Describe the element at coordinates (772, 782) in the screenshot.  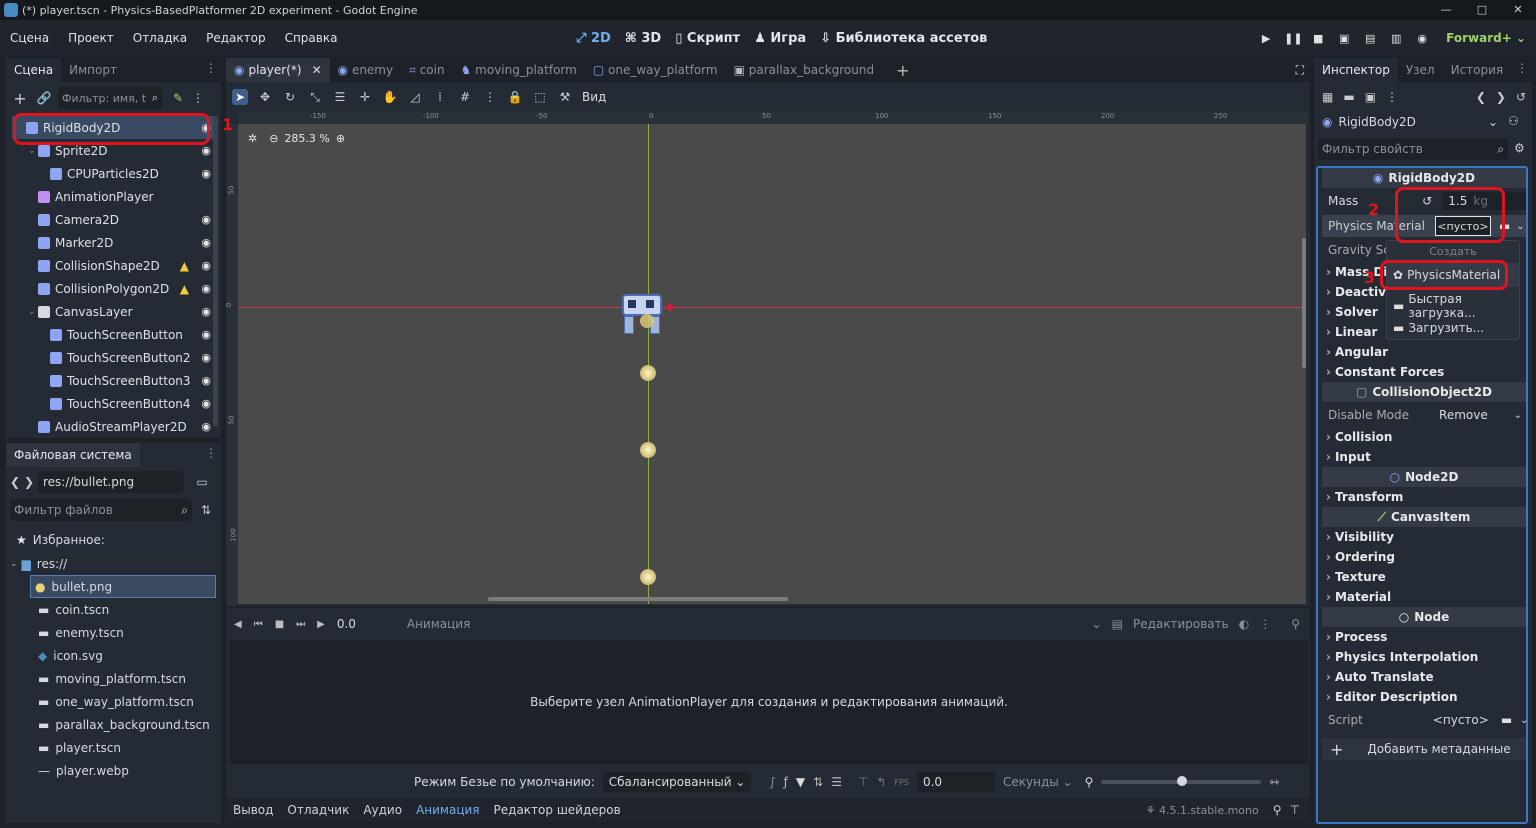
I see `bezier-icon: ∫` at that location.